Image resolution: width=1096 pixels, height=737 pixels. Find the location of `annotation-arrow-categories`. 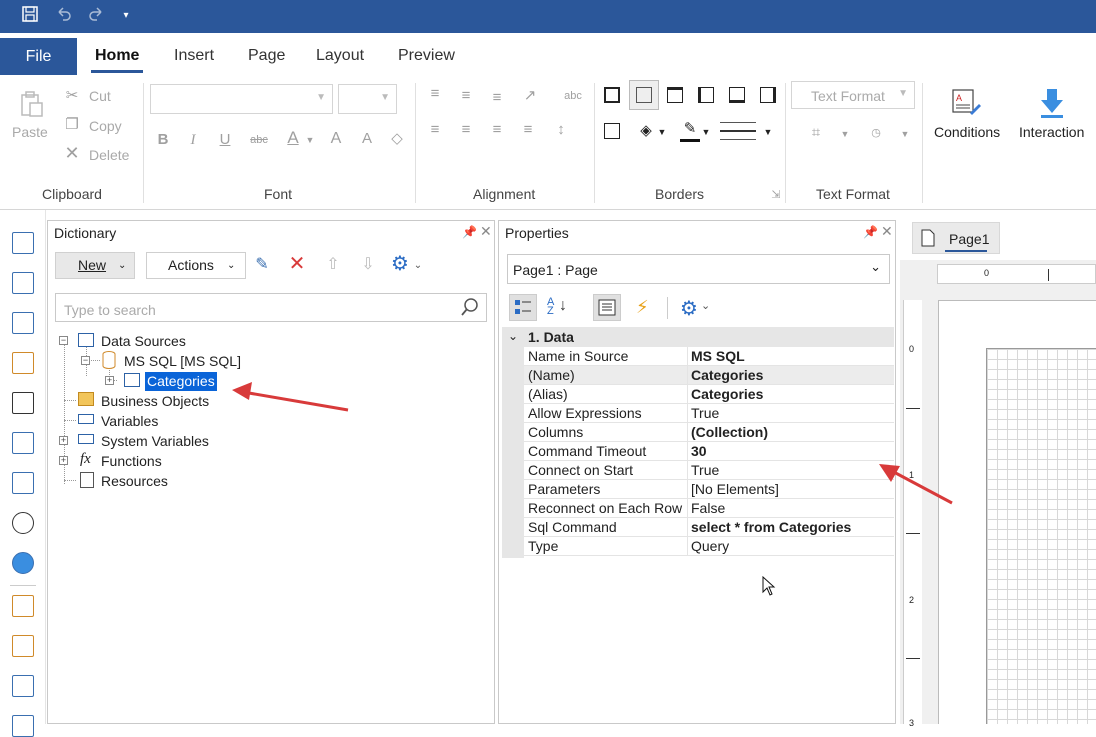

annotation-arrow-categories is located at coordinates (295, 401).